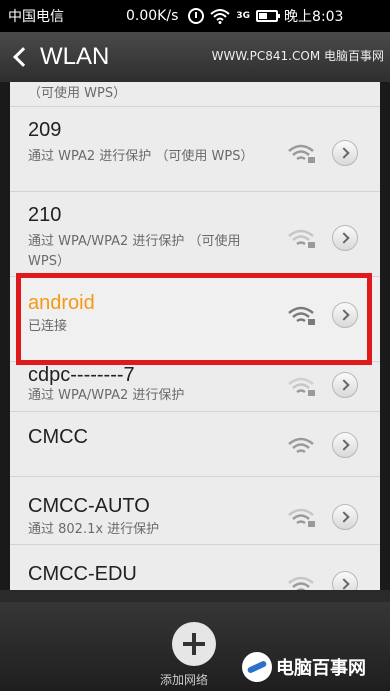  Describe the element at coordinates (220, 16) in the screenshot. I see `wifi-status-icon` at that location.